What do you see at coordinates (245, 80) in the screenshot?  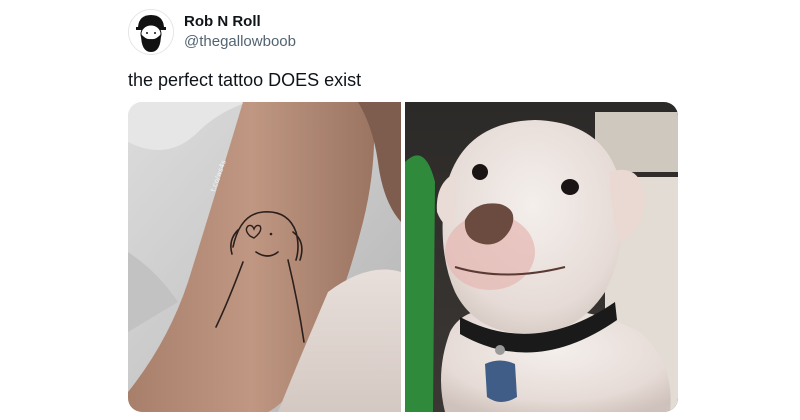 I see `tweet-text: the perfect tattoo DOES exist` at bounding box center [245, 80].